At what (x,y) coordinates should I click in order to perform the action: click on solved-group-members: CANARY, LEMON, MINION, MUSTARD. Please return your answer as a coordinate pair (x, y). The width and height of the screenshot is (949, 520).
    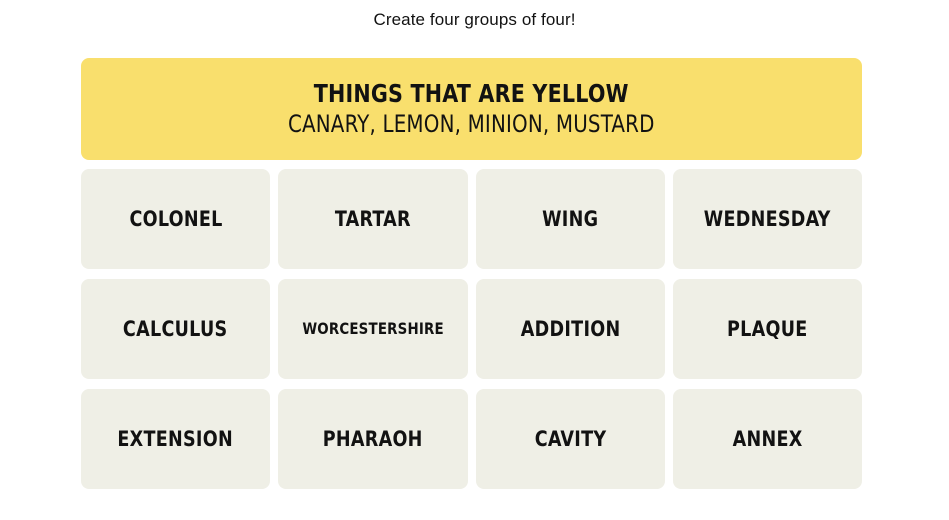
    Looking at the image, I should click on (471, 124).